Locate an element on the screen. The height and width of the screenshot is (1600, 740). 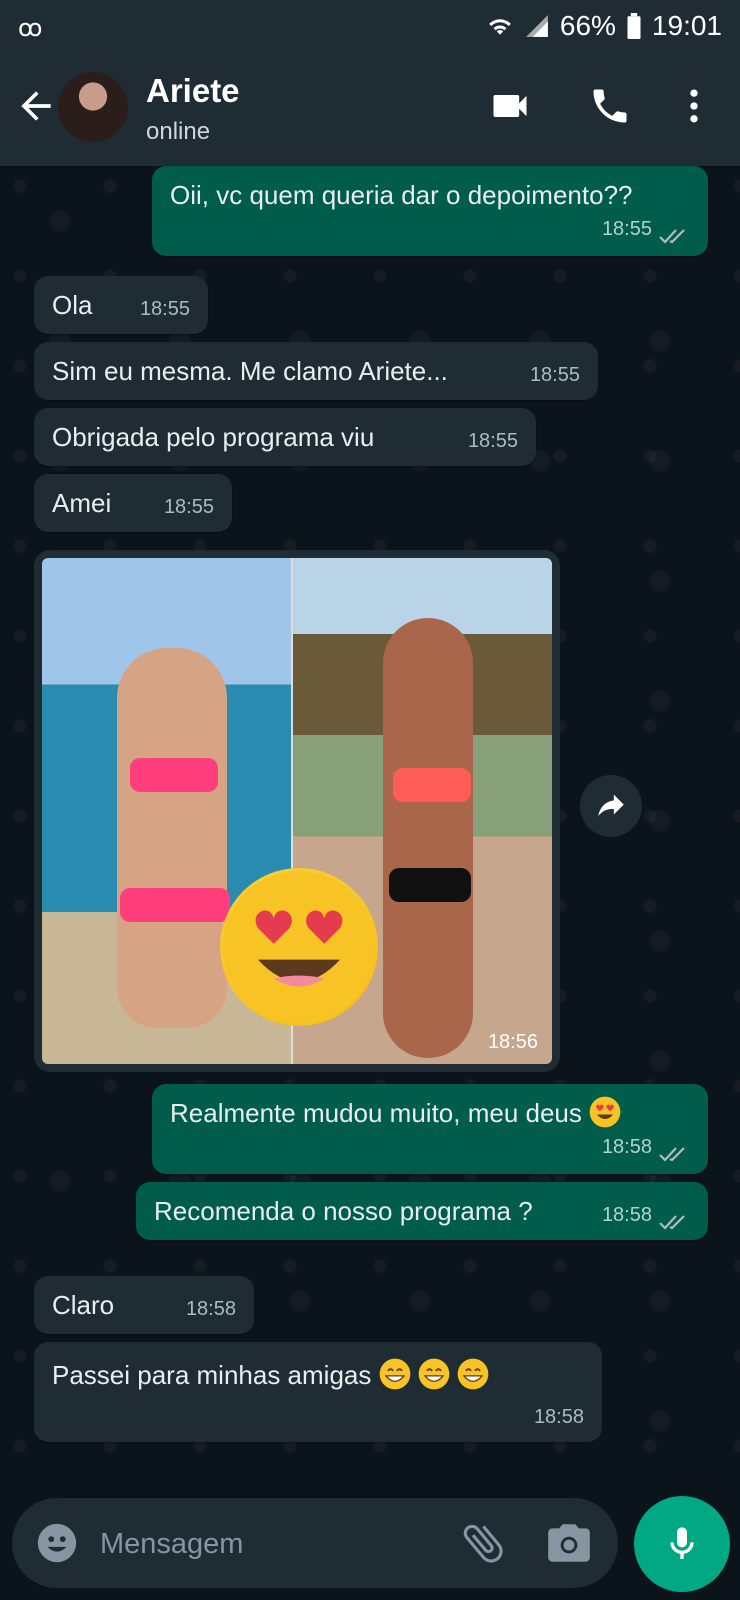
back-arrow-icon is located at coordinates (36, 106).